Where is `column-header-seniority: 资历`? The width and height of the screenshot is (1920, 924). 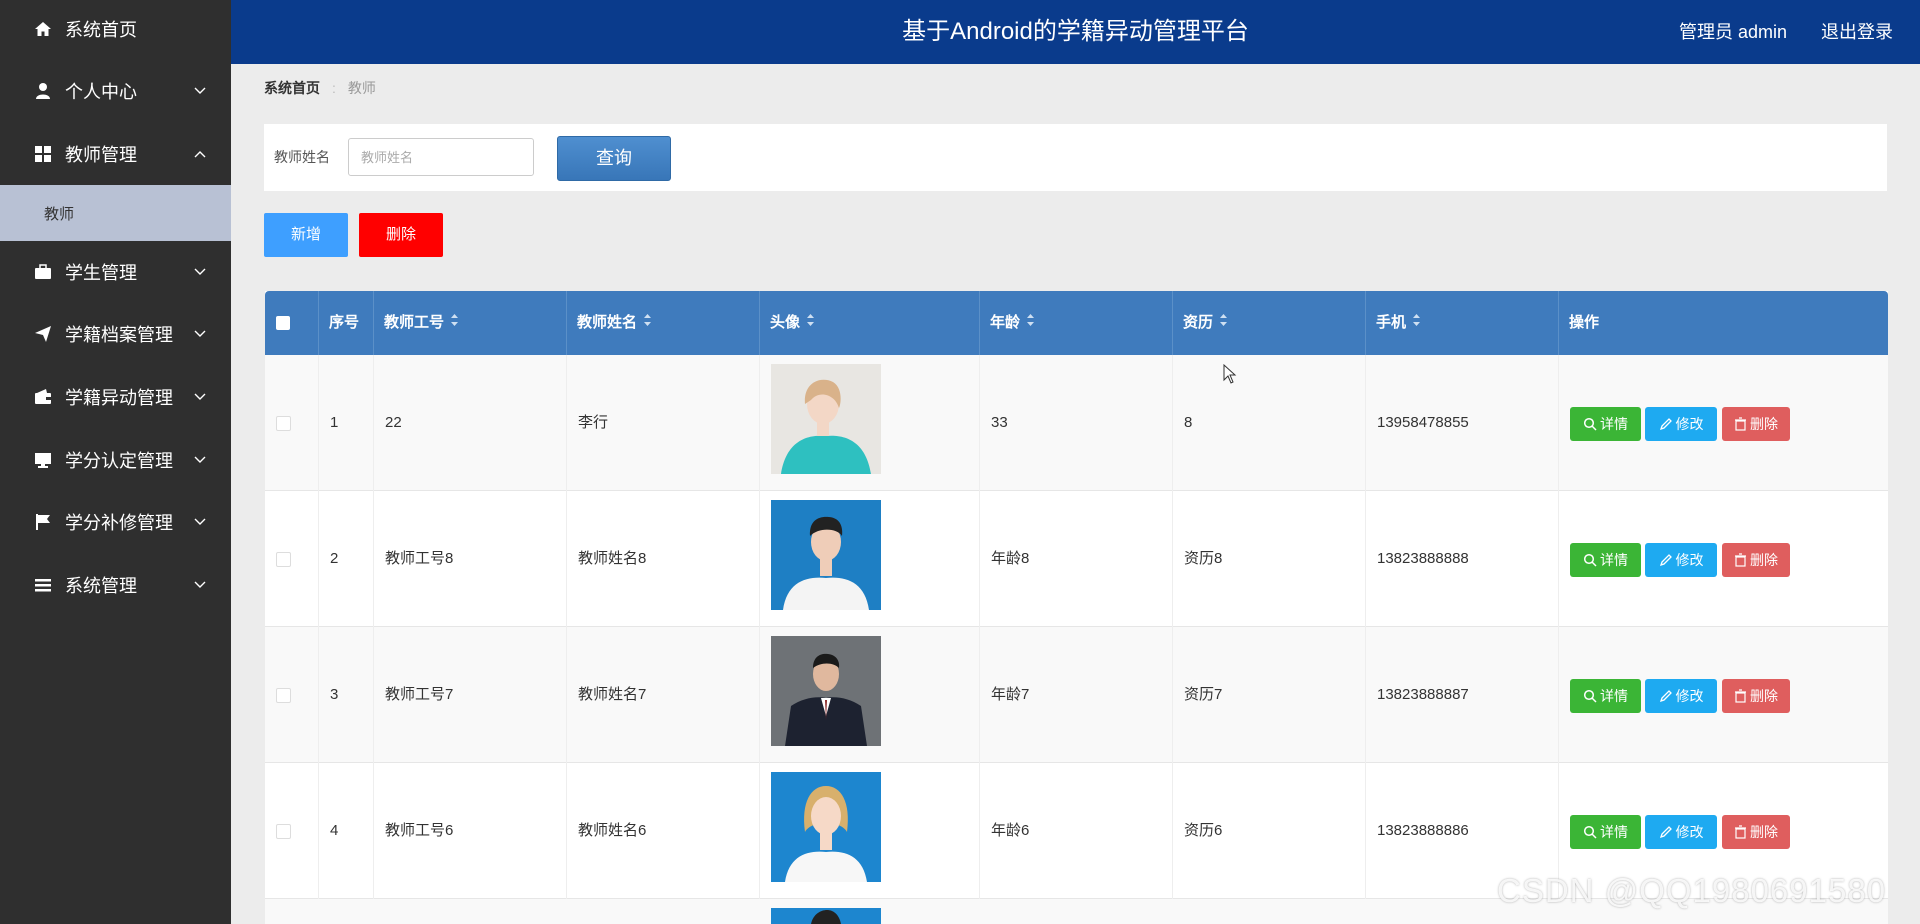 column-header-seniority: 资历 is located at coordinates (1269, 323).